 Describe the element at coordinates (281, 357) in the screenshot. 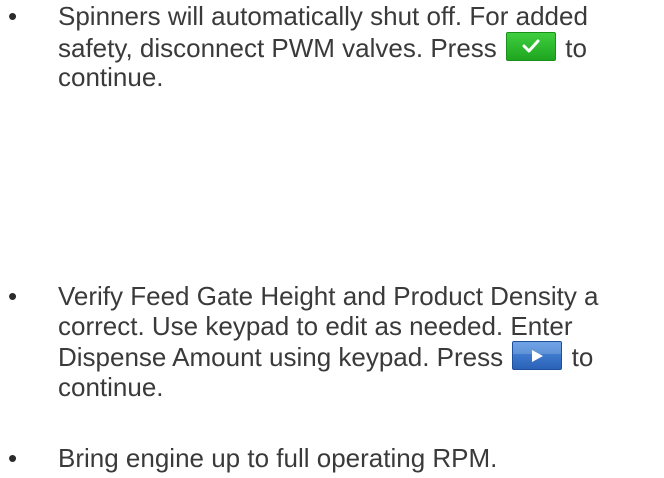

I see `text-segment: Dispense Amount using keypad. Press` at that location.